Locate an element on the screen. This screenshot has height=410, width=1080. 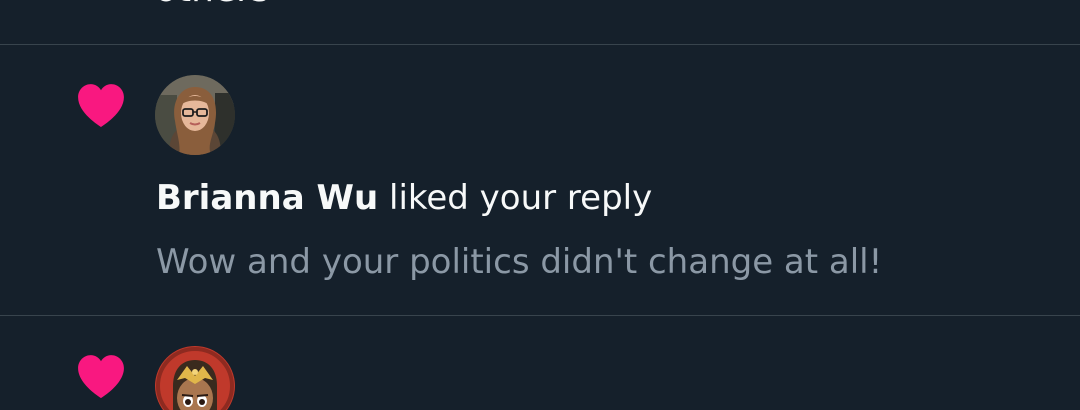
actor-name: Brianna Wu is located at coordinates (267, 198).